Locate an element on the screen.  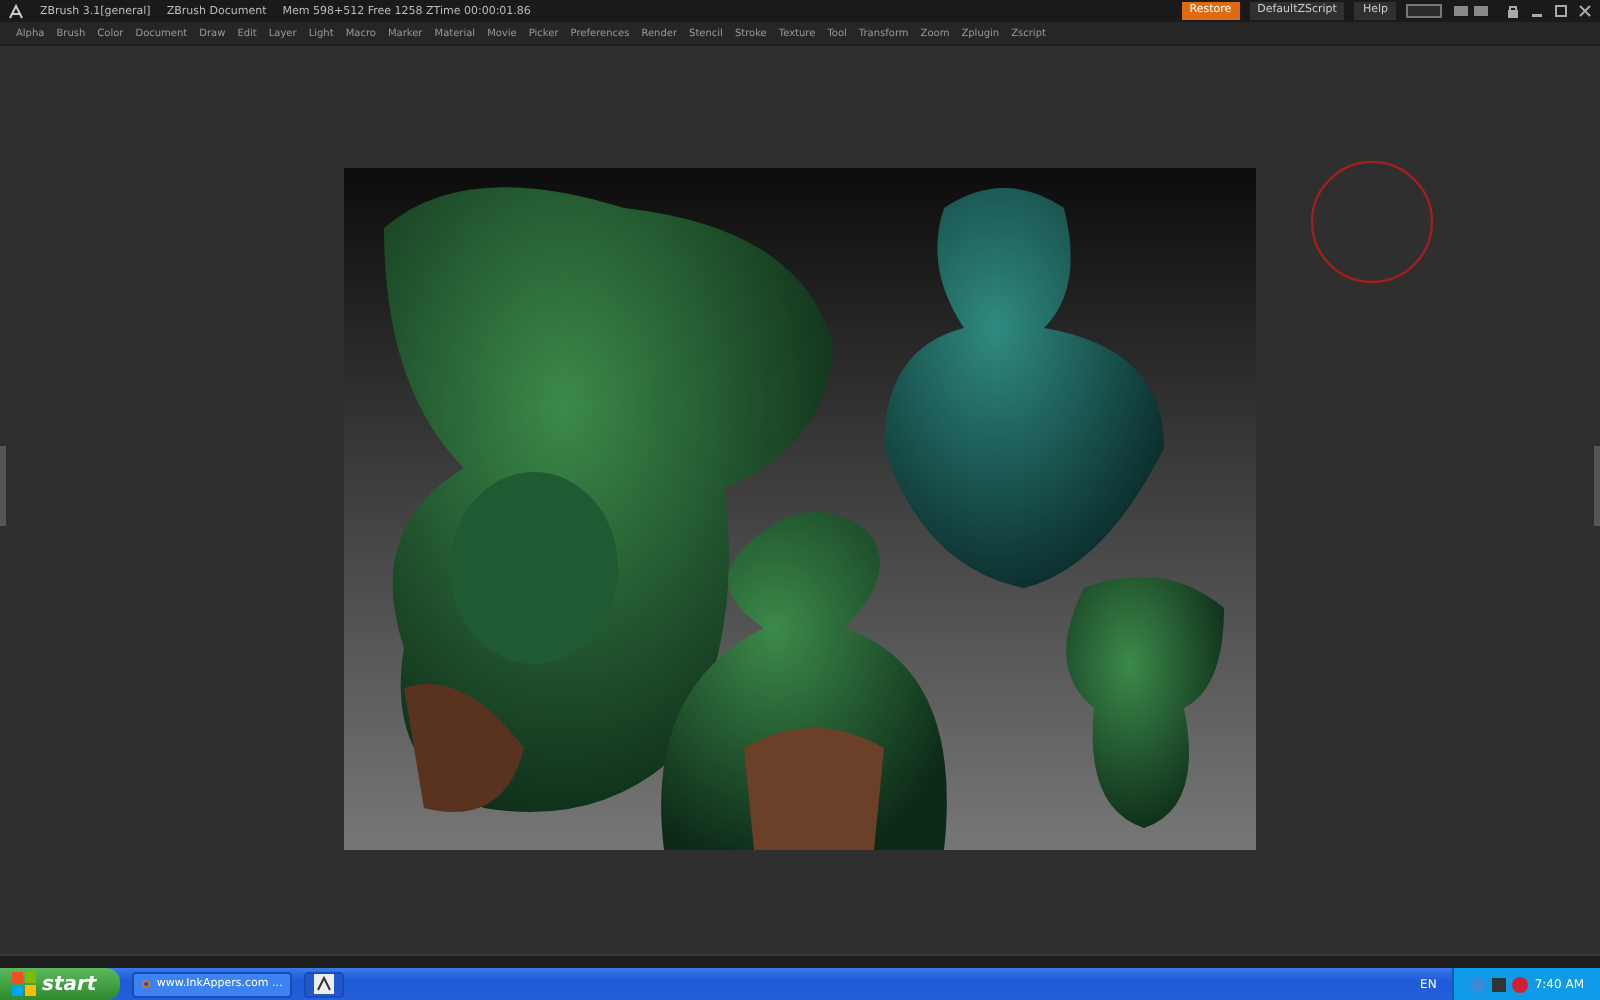
app-icon is located at coordinates (324, 984).